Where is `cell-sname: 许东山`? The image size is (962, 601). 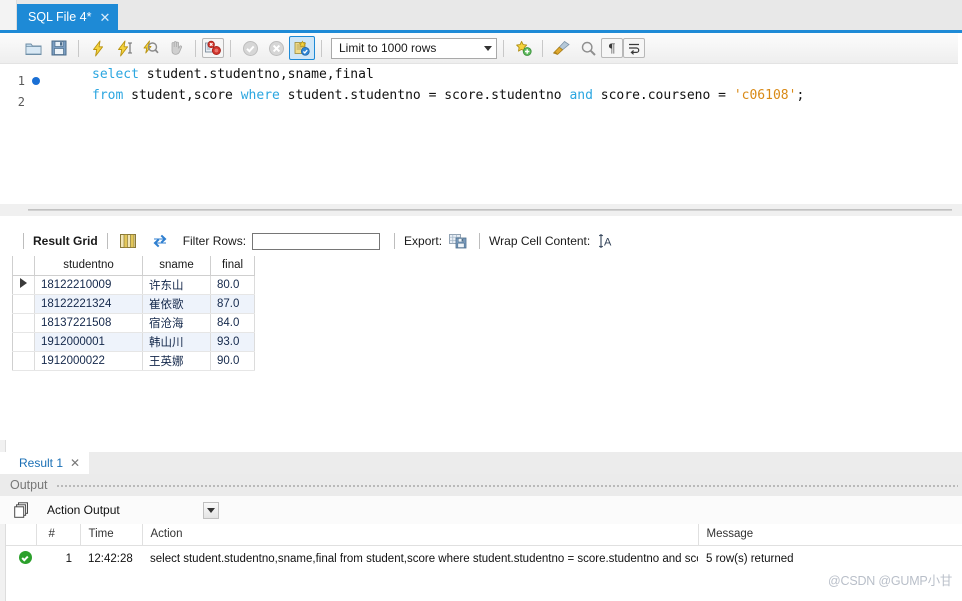 cell-sname: 许东山 is located at coordinates (176, 285).